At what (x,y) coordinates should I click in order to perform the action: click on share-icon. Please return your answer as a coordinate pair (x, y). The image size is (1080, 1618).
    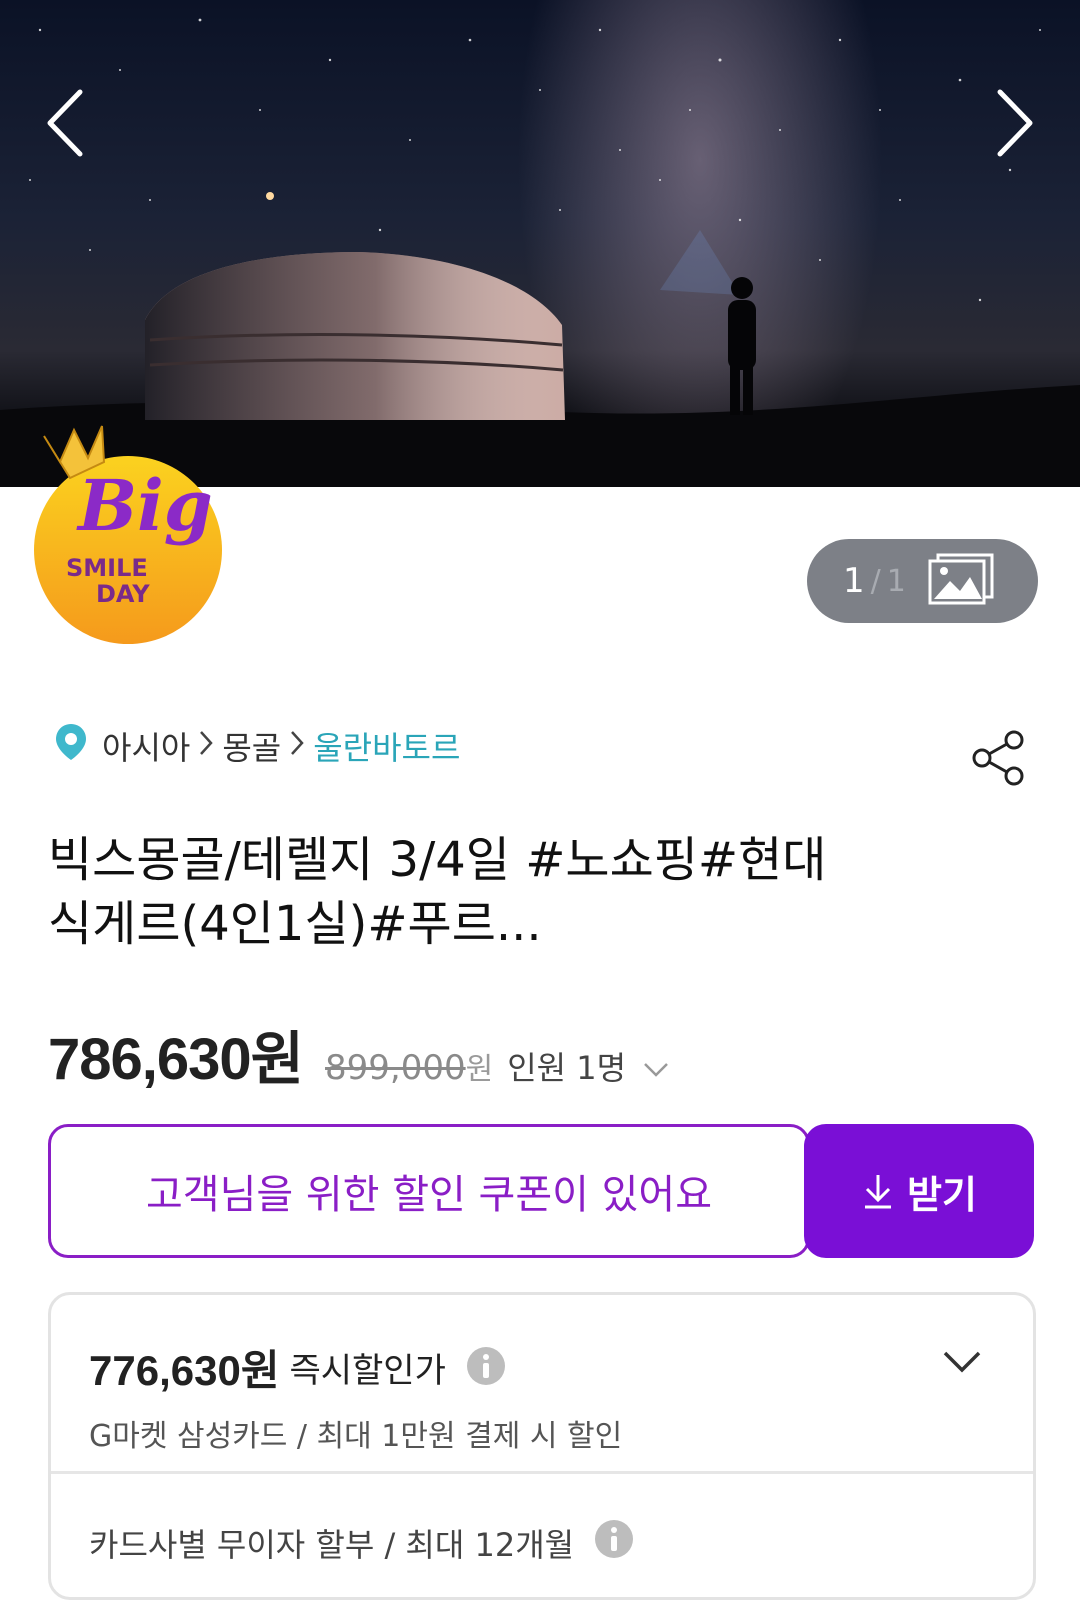
    Looking at the image, I should click on (998, 758).